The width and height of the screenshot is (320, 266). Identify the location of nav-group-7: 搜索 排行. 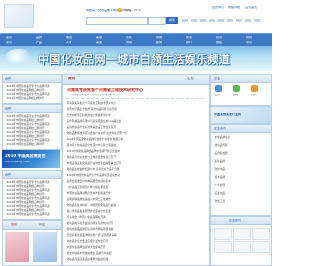
(189, 40).